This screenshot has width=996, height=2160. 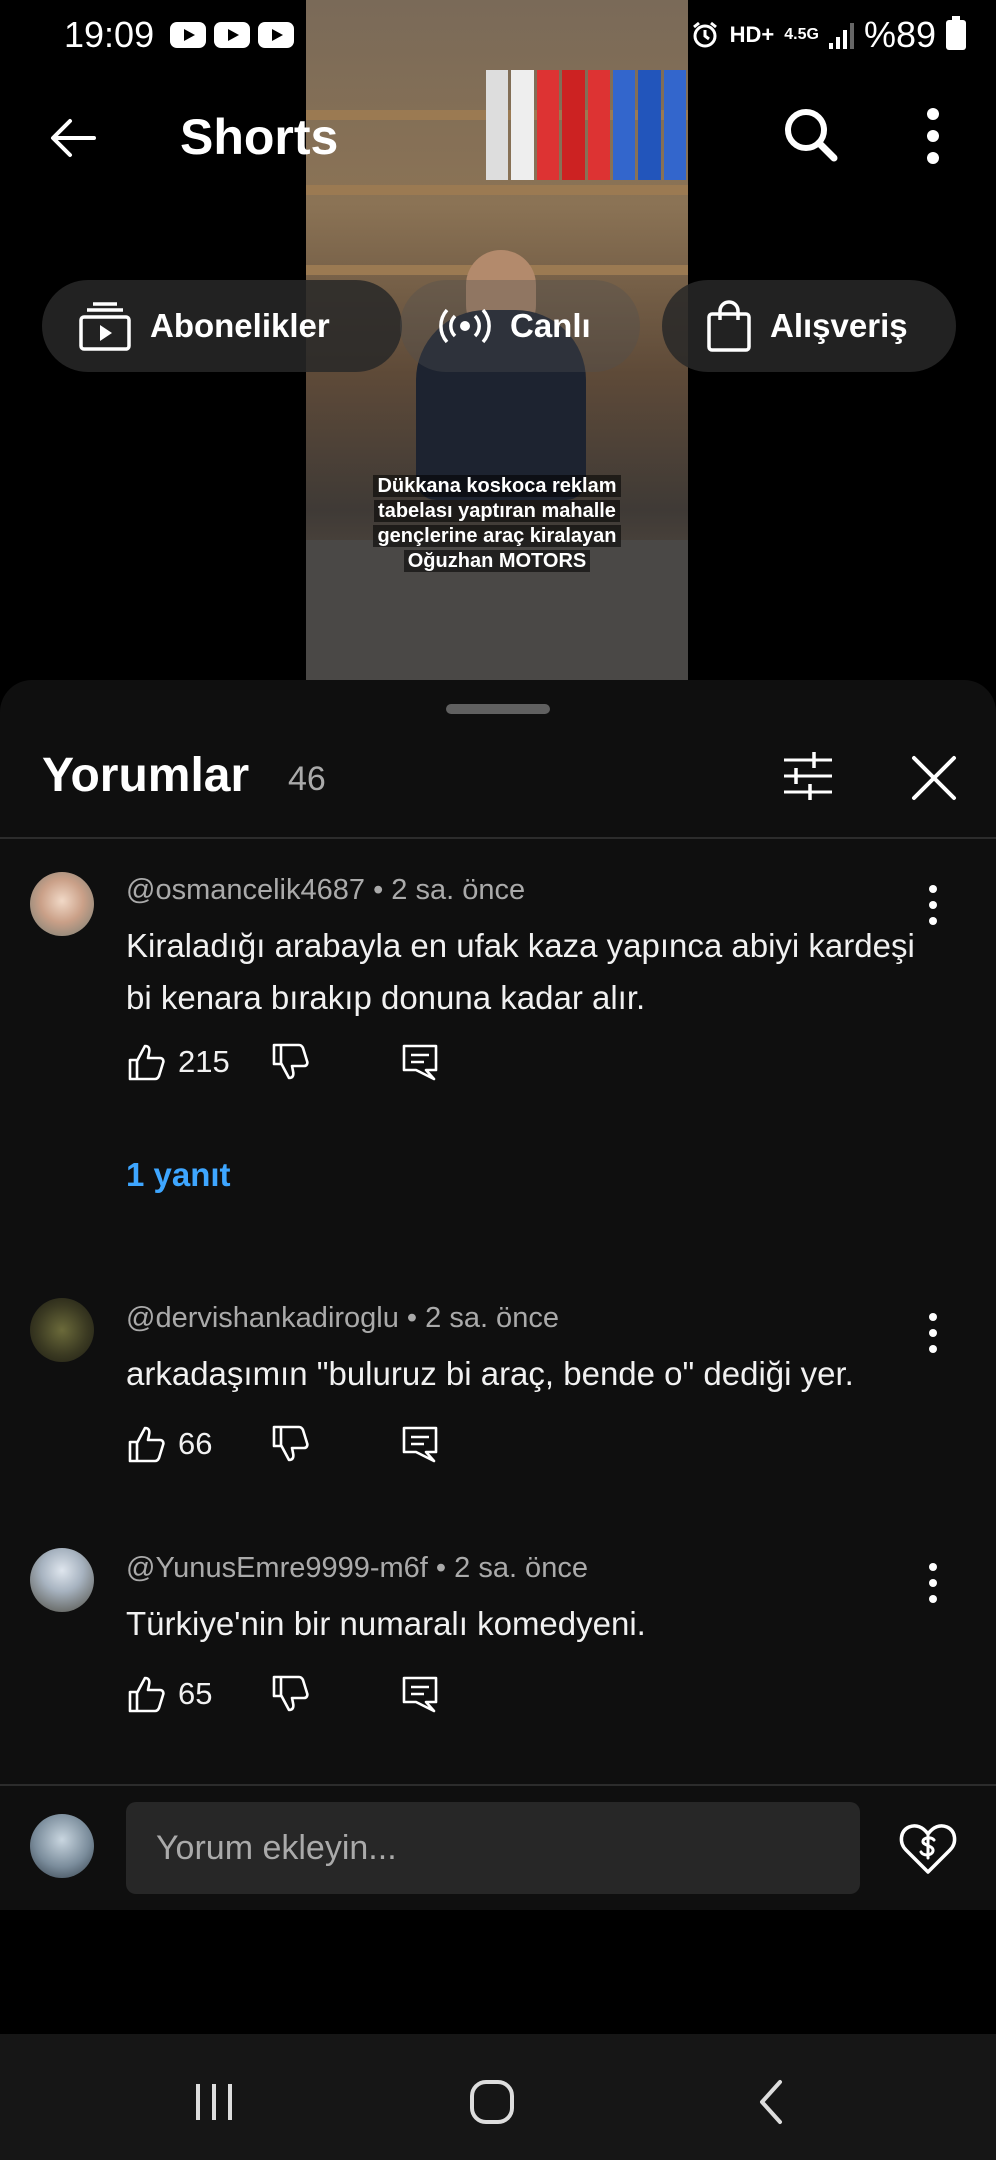 I want to click on subscriptions-icon, so click(x=105, y=326).